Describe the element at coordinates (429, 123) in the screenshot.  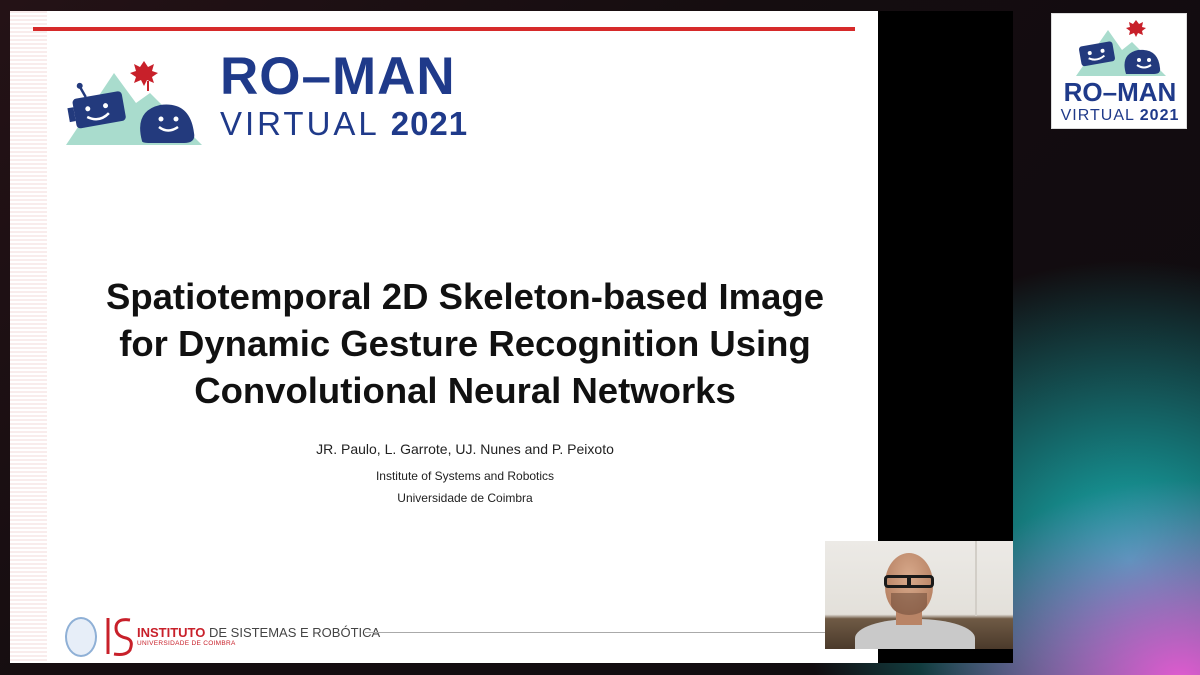
I see `brand-year: 2021` at that location.